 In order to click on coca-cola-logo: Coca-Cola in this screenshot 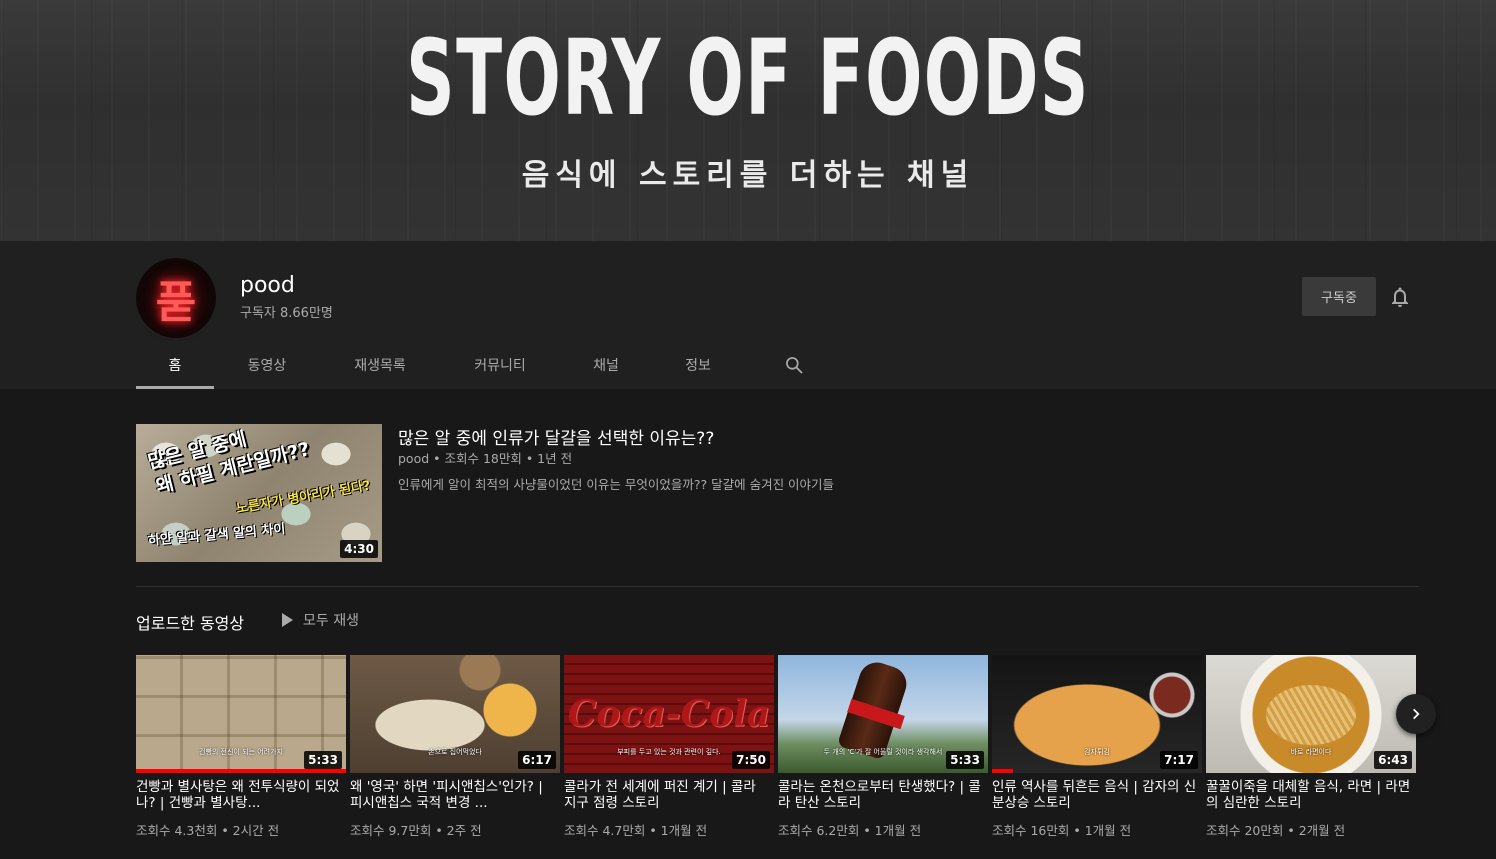, I will do `click(669, 714)`.